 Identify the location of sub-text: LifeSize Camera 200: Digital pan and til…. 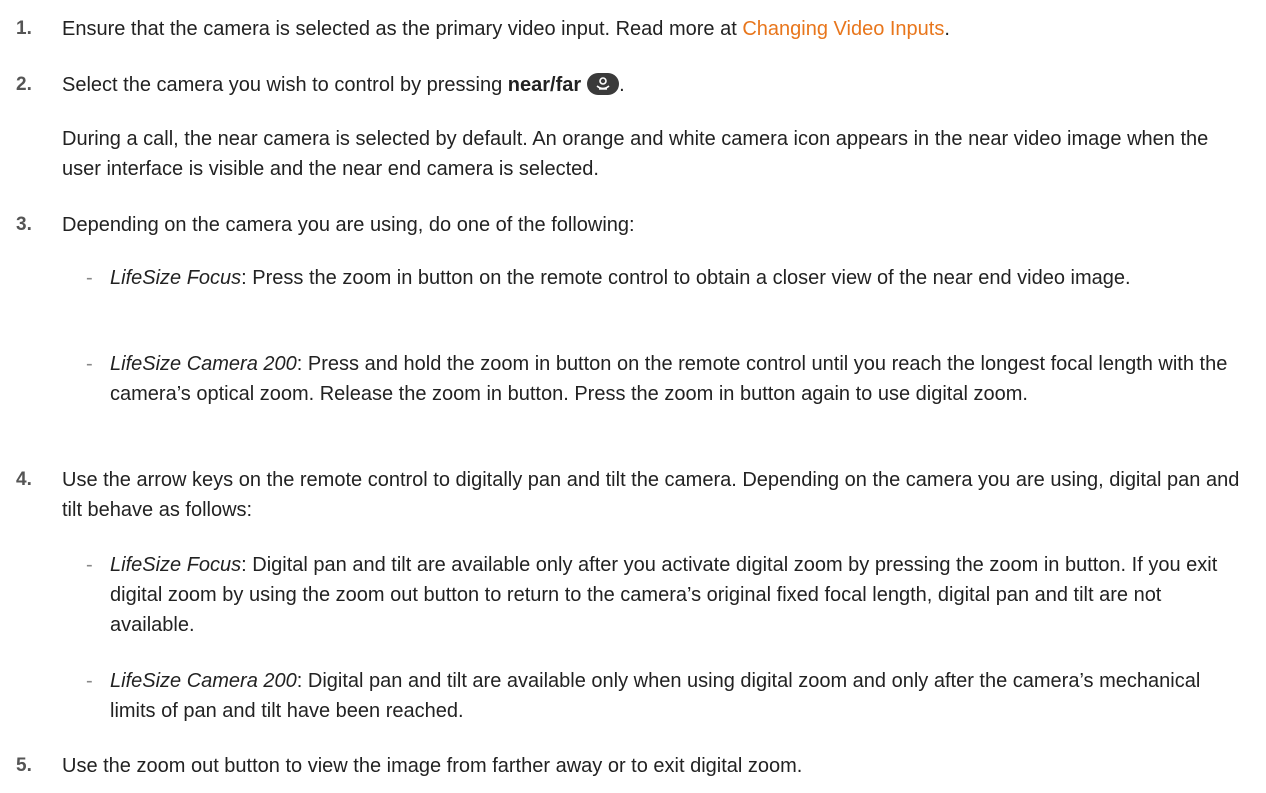
(655, 696).